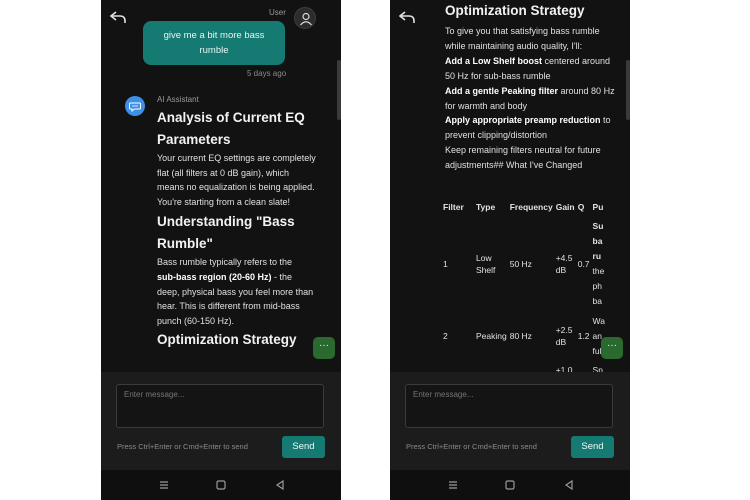  What do you see at coordinates (214, 276) in the screenshot?
I see `bold-sub-bass-region: sub-bass region (20-60 Hz)` at bounding box center [214, 276].